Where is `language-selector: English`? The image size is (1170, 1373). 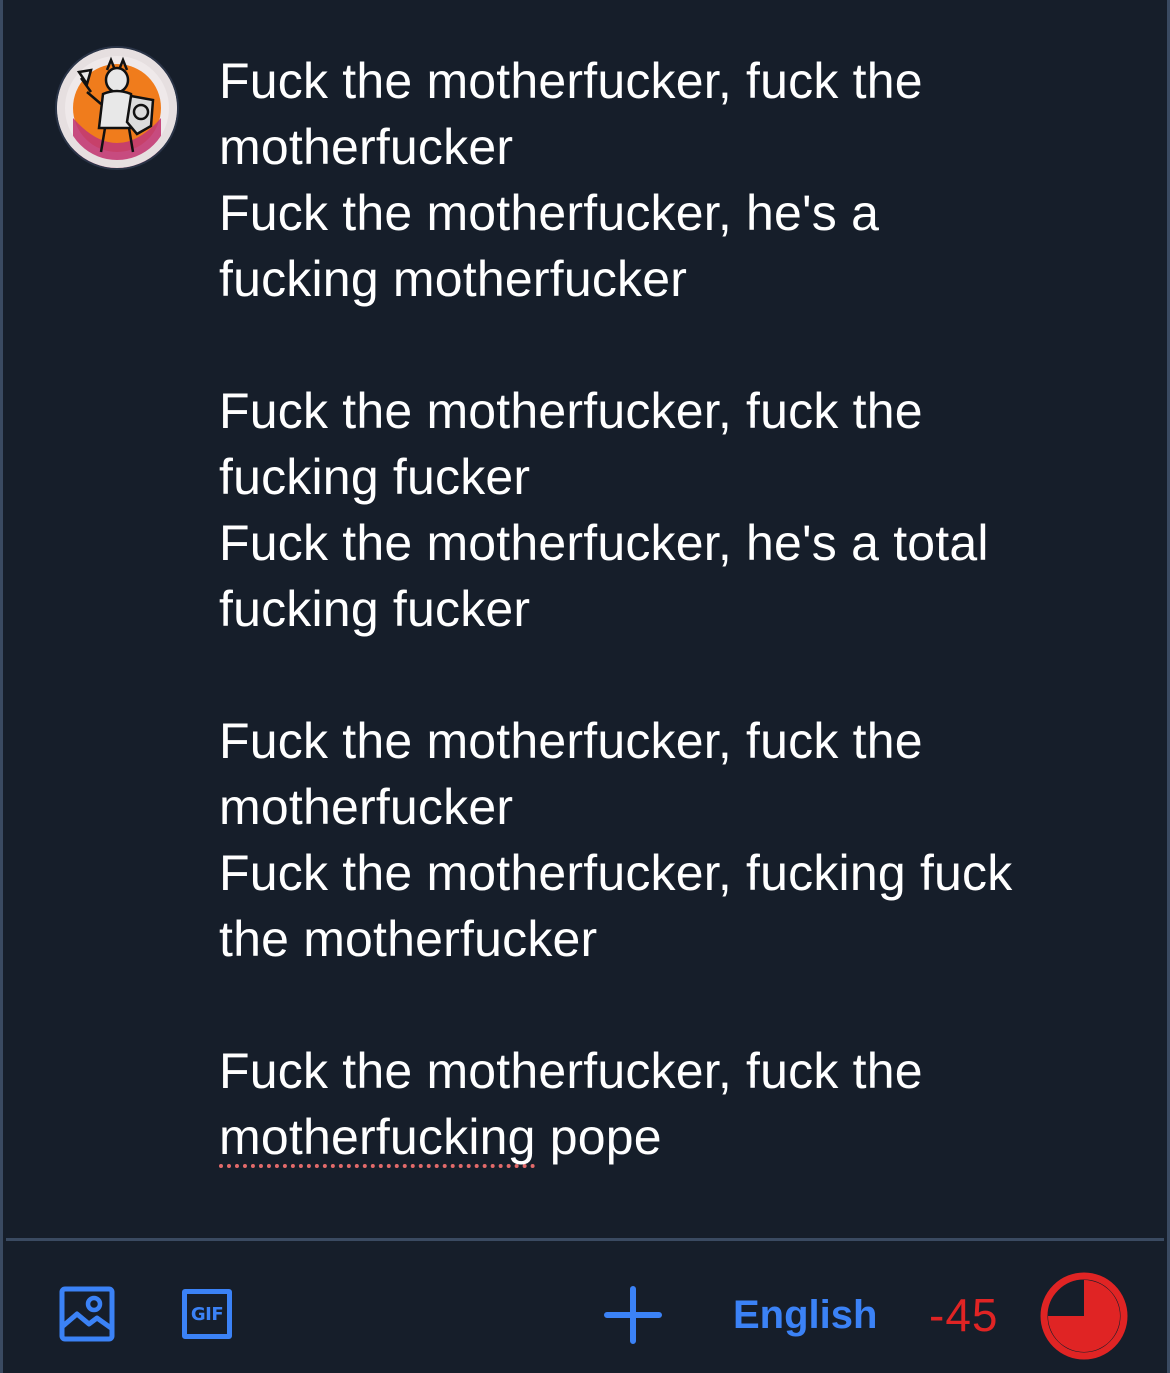
language-selector: English is located at coordinates (805, 1315).